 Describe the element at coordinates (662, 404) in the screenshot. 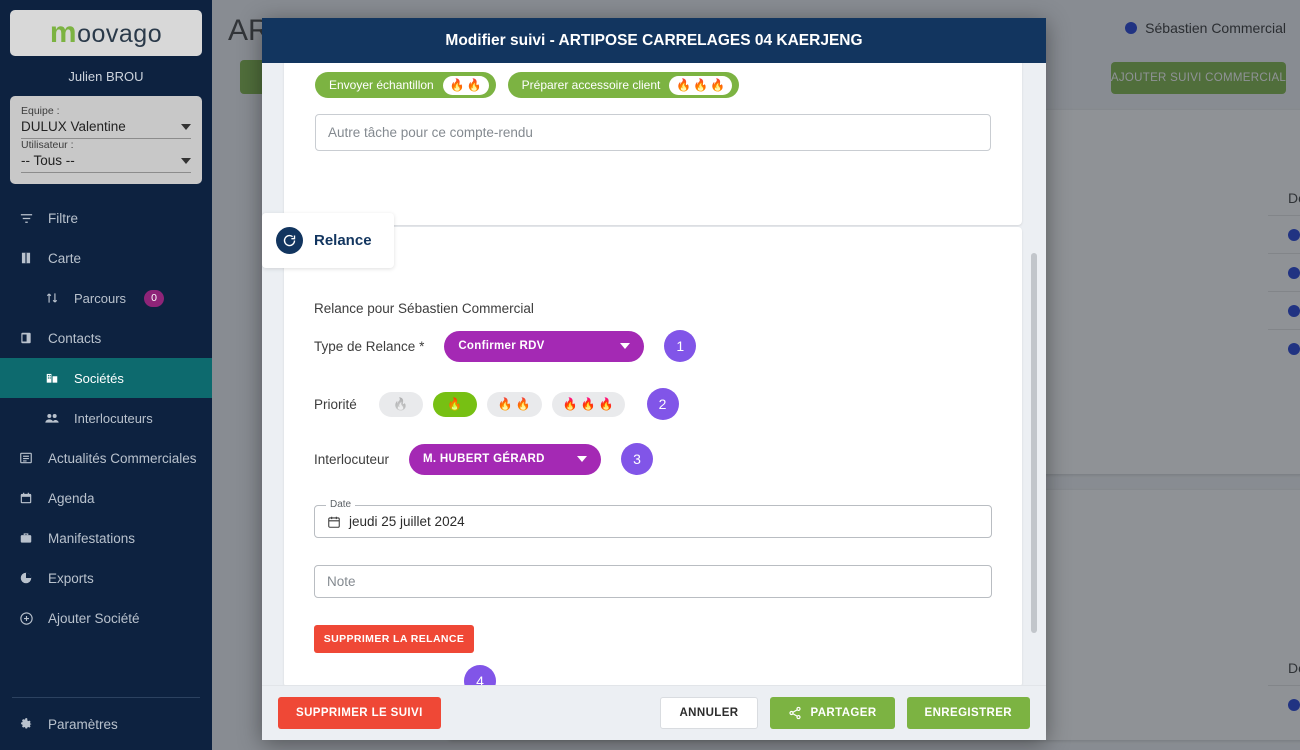

I see `callout-badge-2: 2` at that location.